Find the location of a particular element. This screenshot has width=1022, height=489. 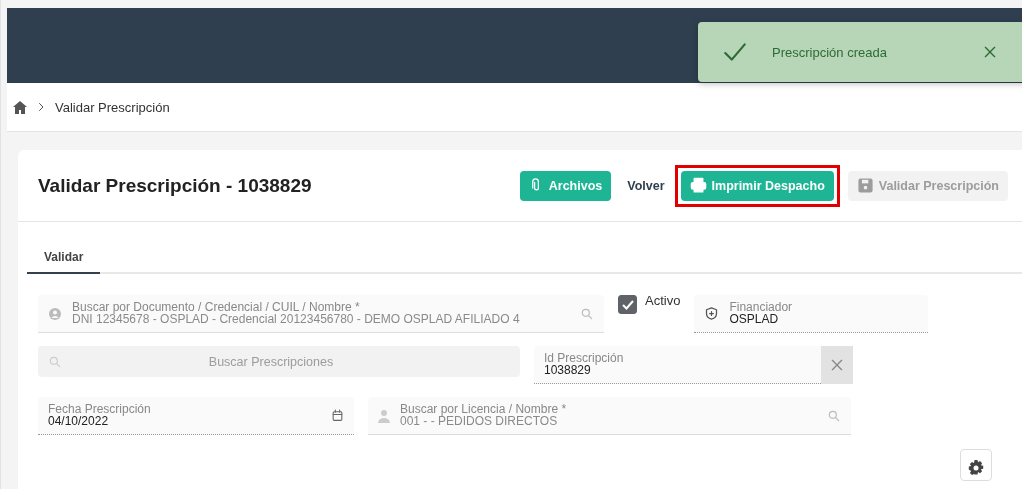

active-checkbox is located at coordinates (627, 304).